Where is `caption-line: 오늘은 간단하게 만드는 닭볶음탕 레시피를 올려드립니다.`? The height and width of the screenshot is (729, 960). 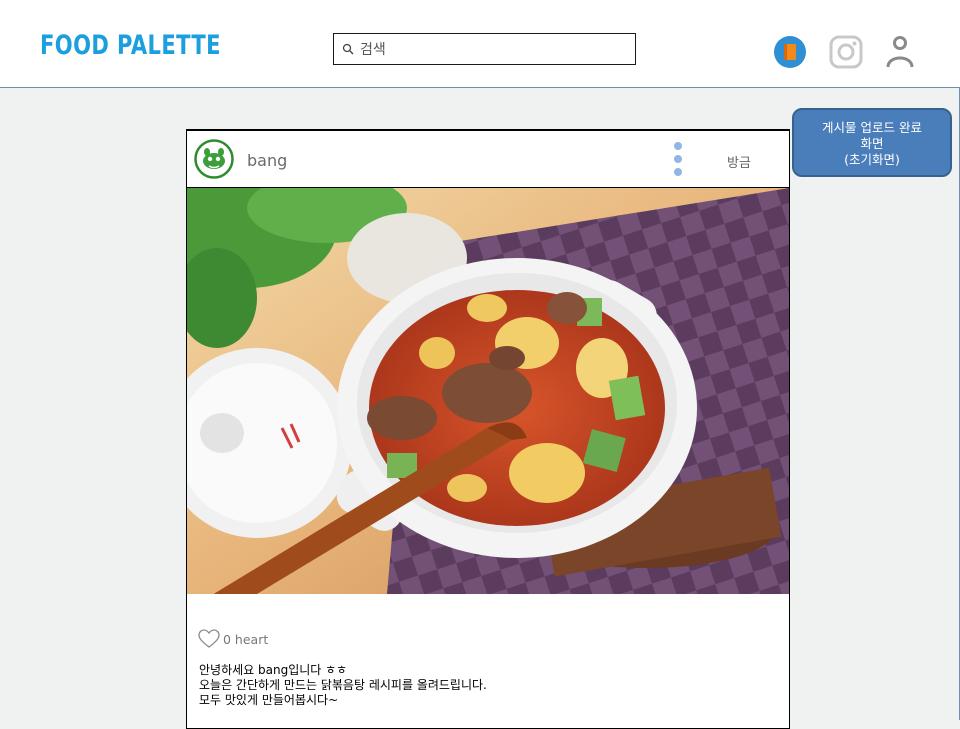 caption-line: 오늘은 간단하게 만드는 닭볶음탕 레시피를 올려드립니다. is located at coordinates (343, 685).